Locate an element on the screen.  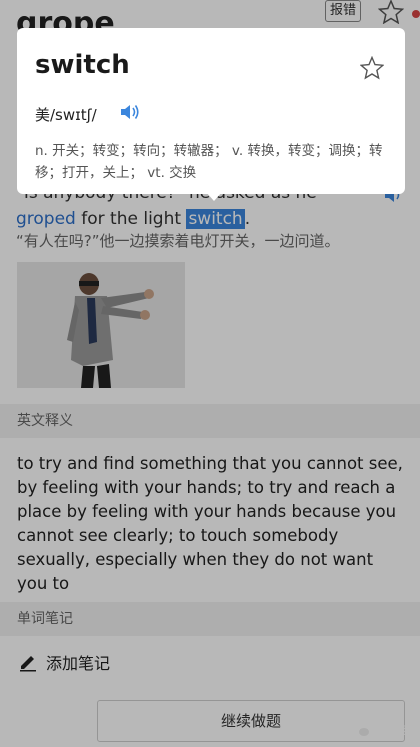
popup-phonetic: 美/swɪtʃ/ is located at coordinates (66, 115).